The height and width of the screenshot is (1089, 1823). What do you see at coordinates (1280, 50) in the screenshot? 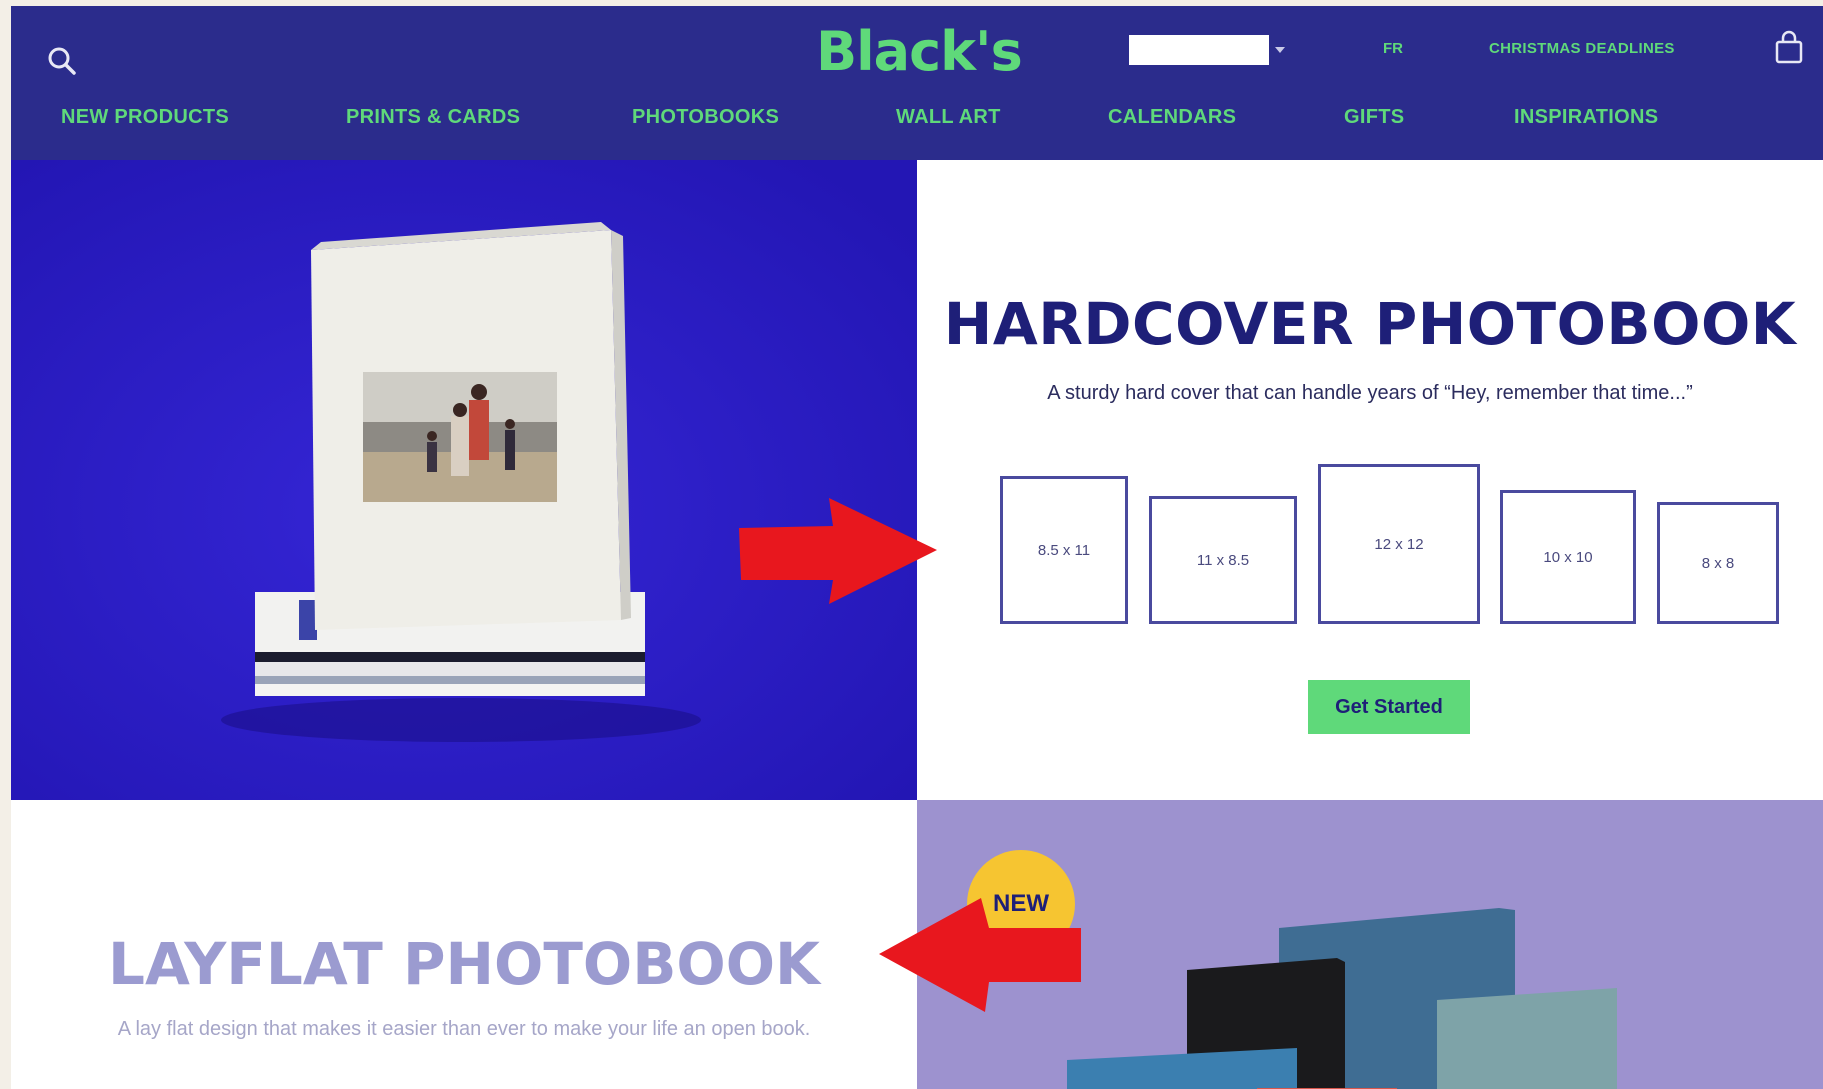
I see `chevron-down-icon` at bounding box center [1280, 50].